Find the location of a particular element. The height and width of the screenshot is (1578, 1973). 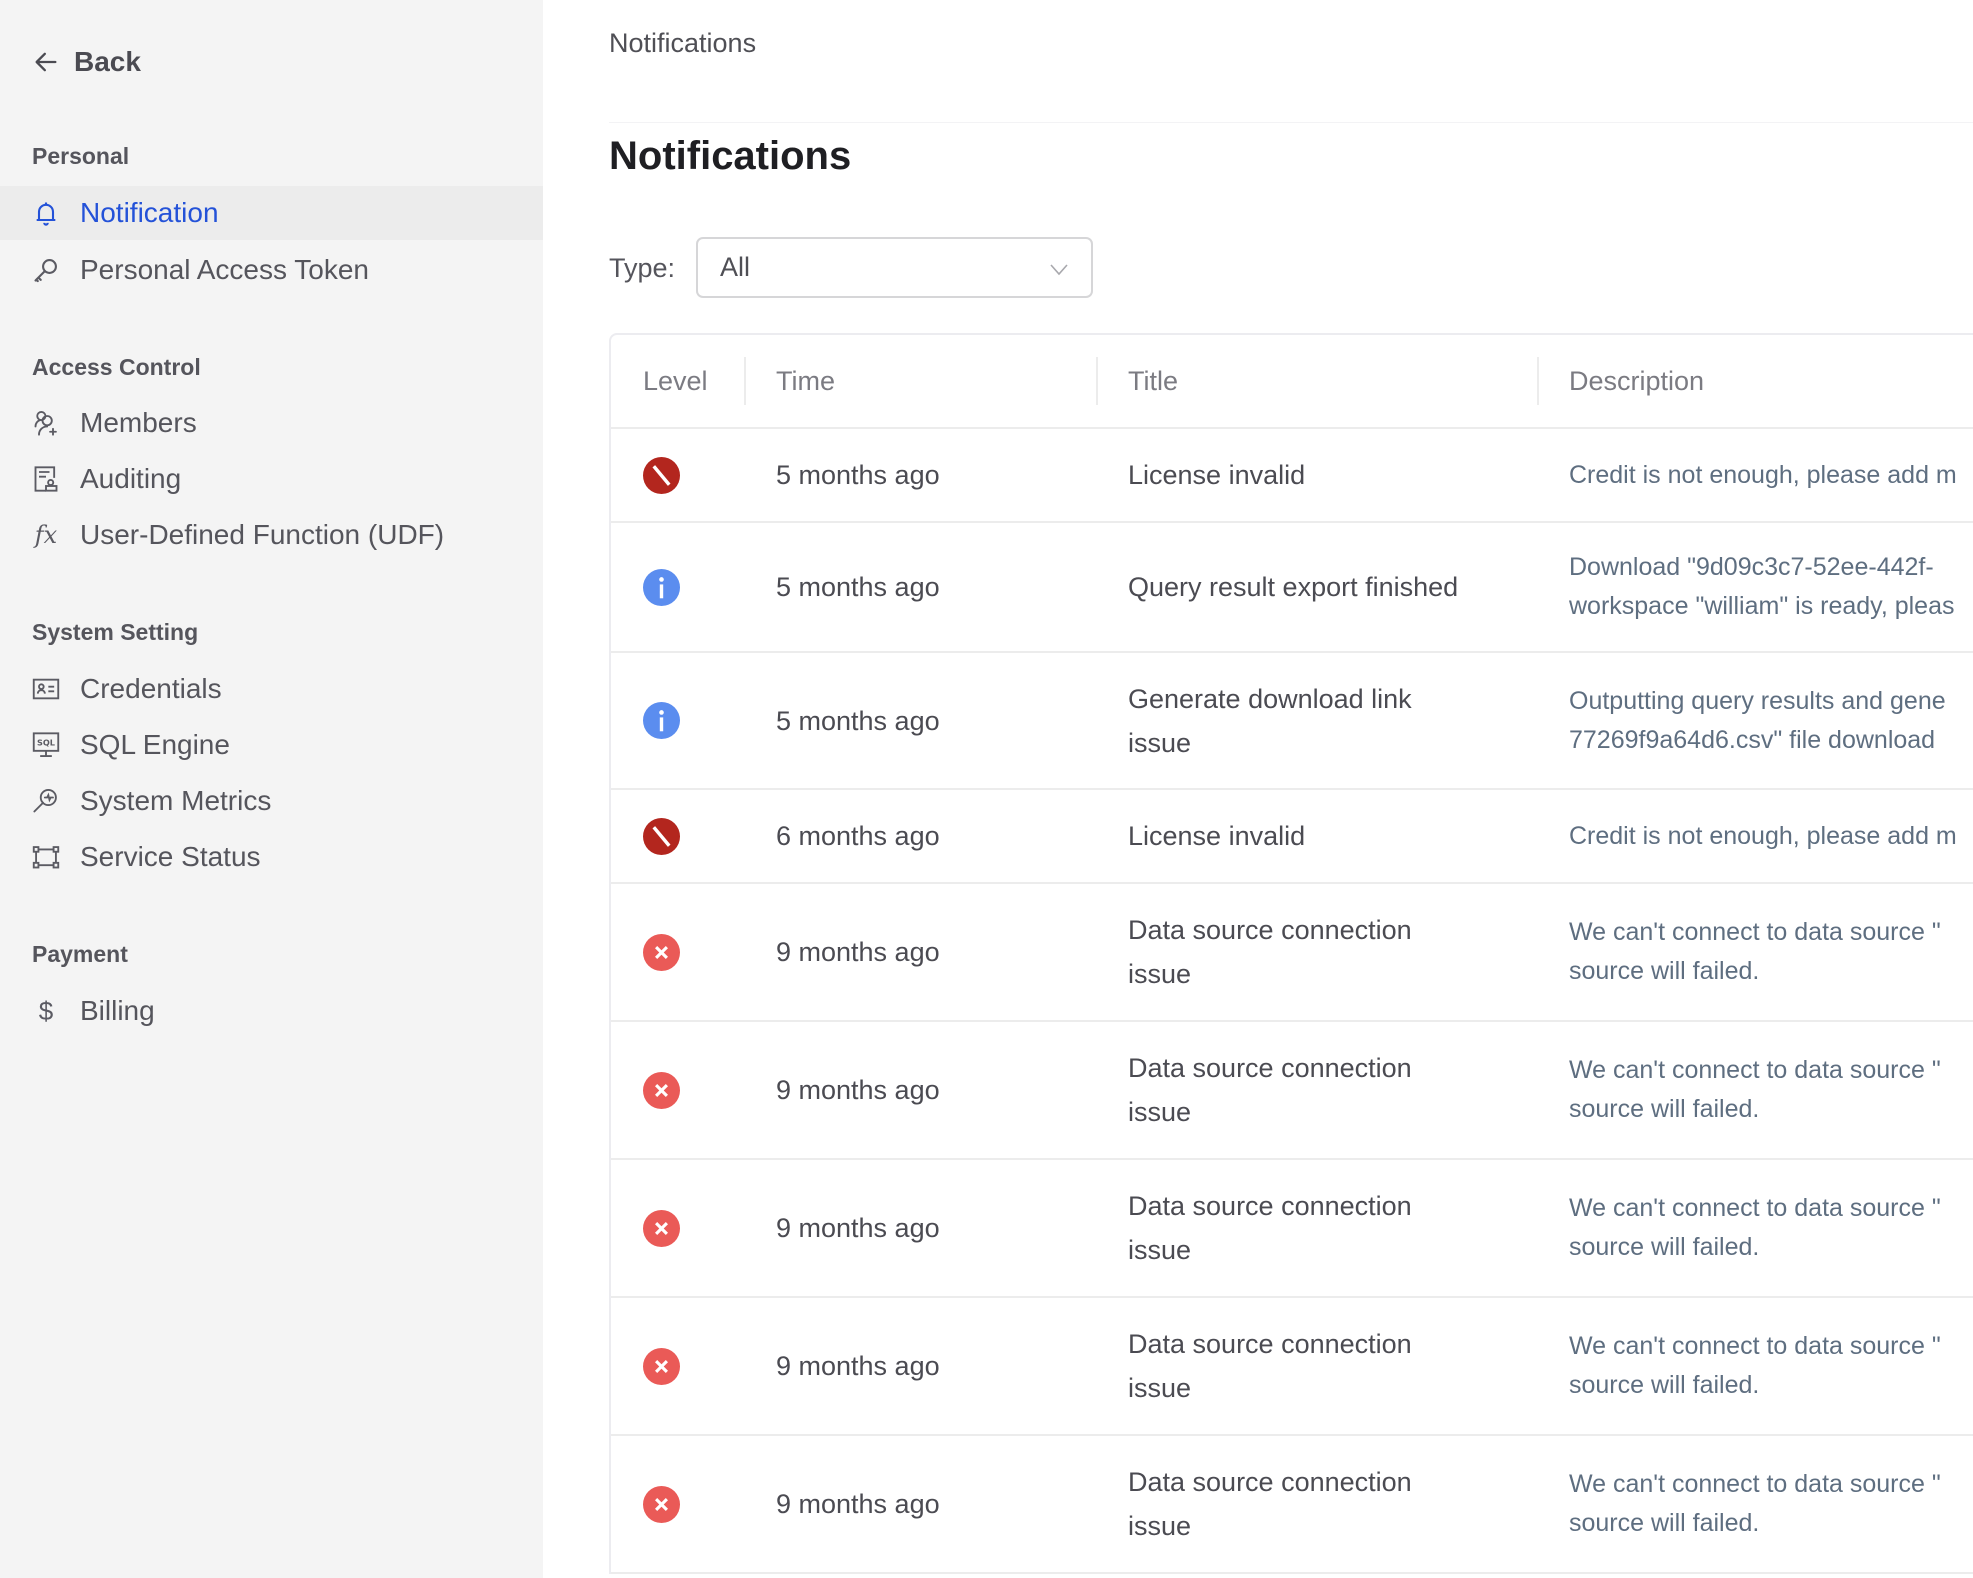

sidebar-item-sql-engine: SQL SQL Engine is located at coordinates (271, 745).